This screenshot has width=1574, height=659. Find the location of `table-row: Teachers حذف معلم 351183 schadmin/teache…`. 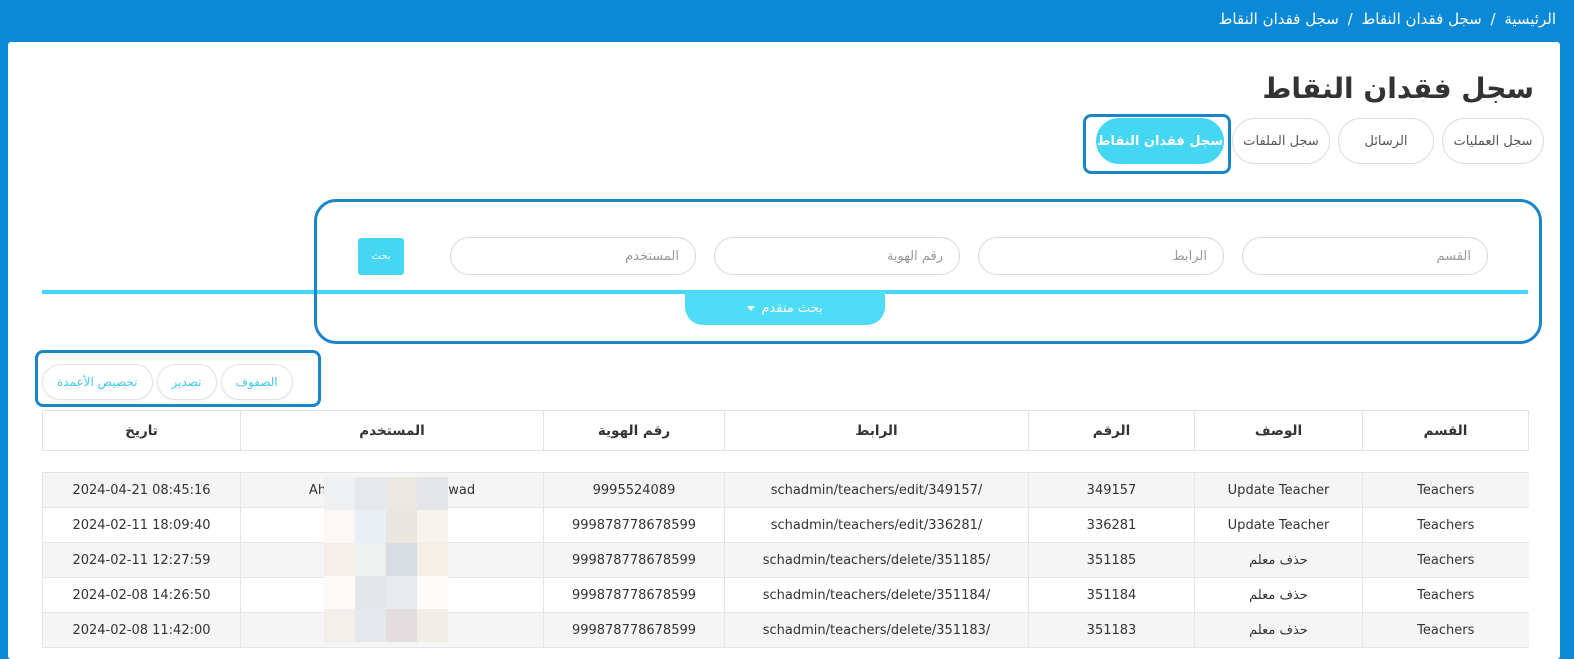

table-row: Teachers حذف معلم 351183 schadmin/teache… is located at coordinates (785, 630).